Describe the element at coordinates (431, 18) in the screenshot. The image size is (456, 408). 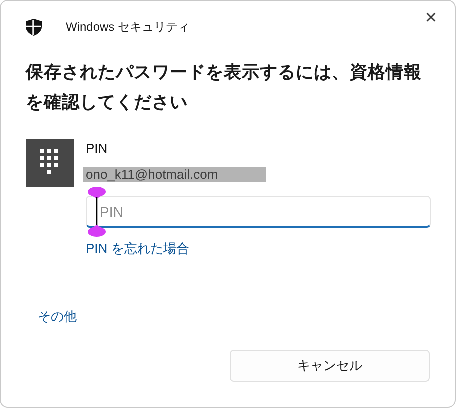
I see `close-button: ×` at that location.